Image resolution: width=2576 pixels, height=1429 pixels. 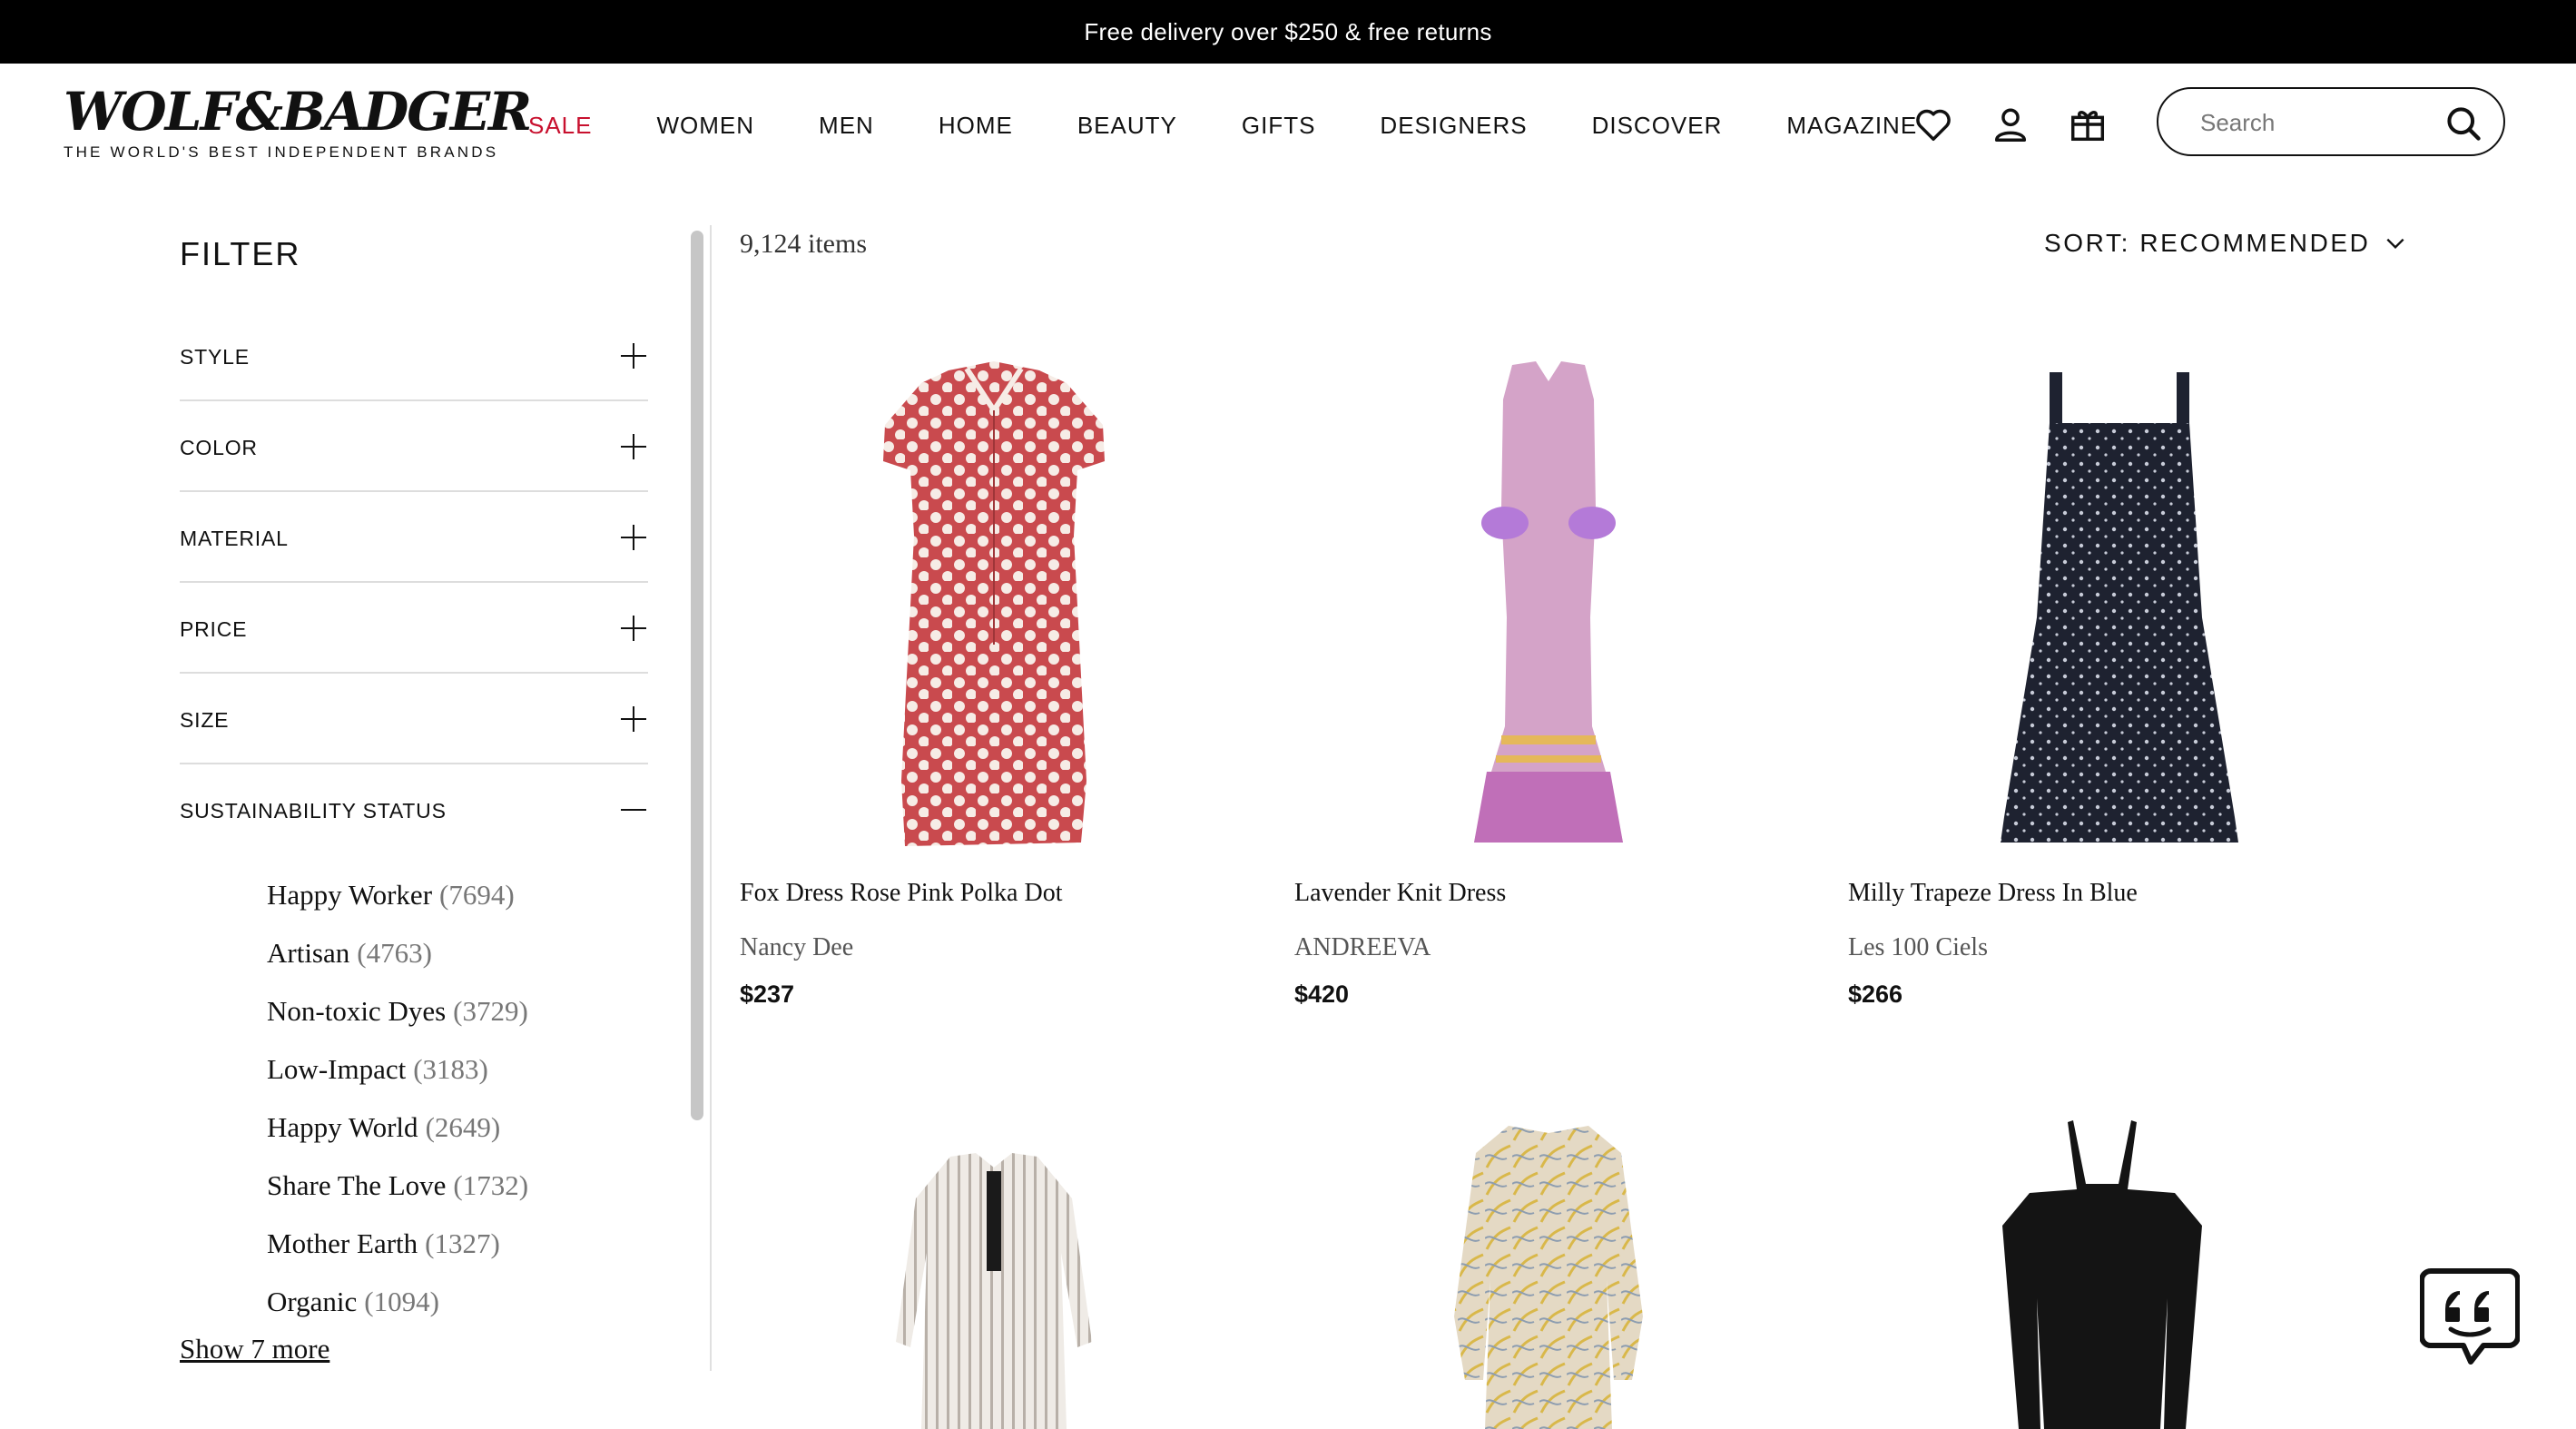 I want to click on product-price: $237, so click(x=767, y=994).